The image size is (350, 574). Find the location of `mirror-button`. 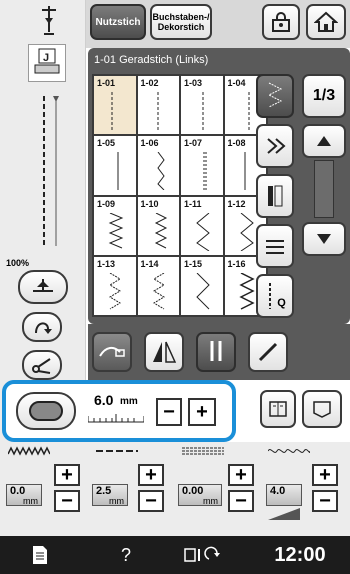

mirror-button is located at coordinates (164, 352).